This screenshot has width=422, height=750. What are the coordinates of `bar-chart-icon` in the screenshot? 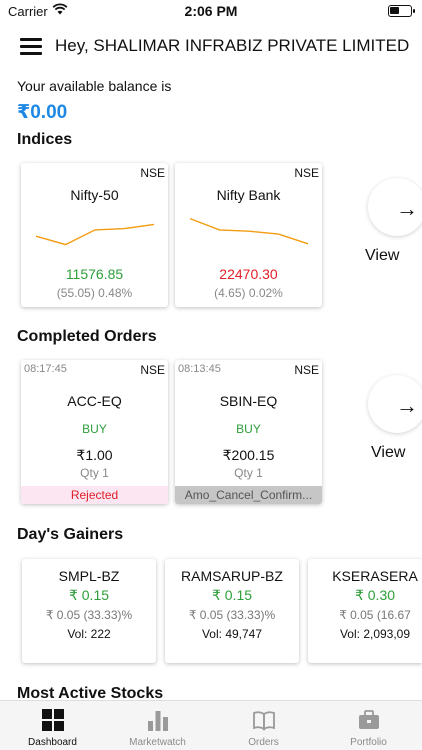 It's located at (158, 721).